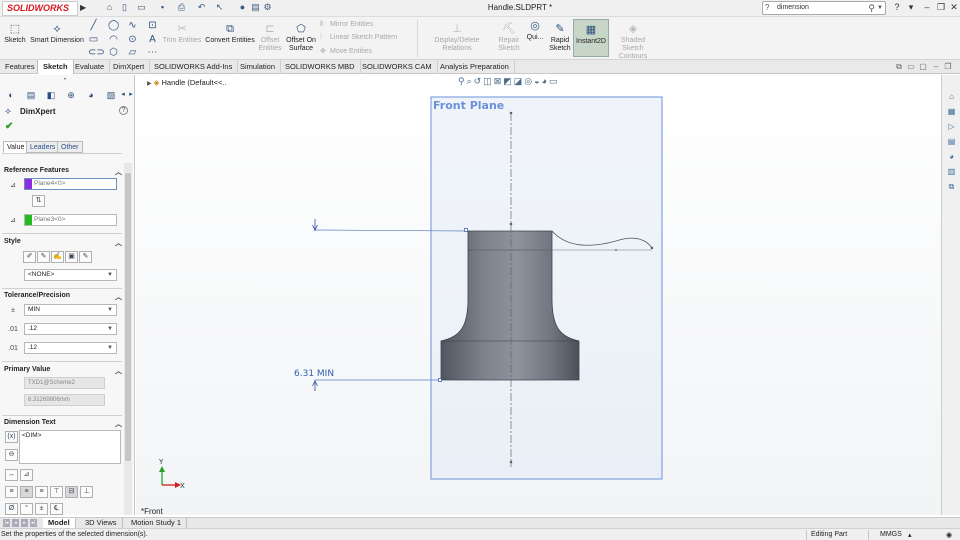  I want to click on dimension-handle-top, so click(466, 230).